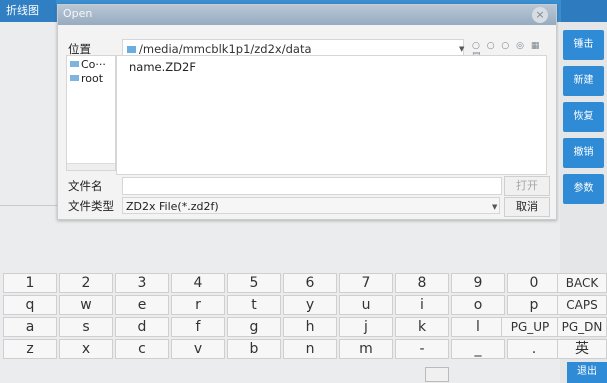  Describe the element at coordinates (540, 15) in the screenshot. I see `close-icon: ×` at that location.